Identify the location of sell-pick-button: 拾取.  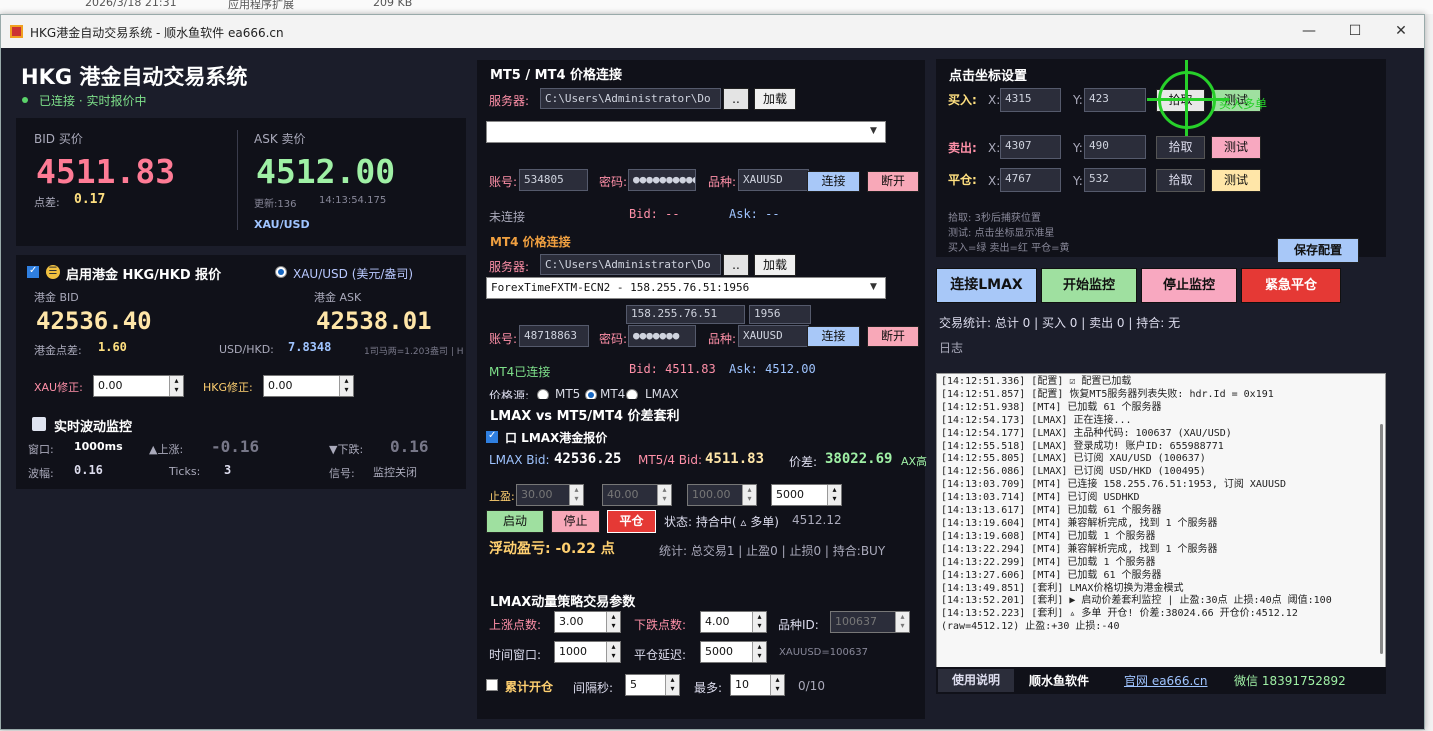
(1180, 147).